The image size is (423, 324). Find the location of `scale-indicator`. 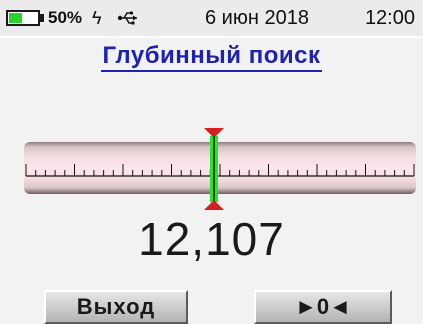

scale-indicator is located at coordinates (214, 169).